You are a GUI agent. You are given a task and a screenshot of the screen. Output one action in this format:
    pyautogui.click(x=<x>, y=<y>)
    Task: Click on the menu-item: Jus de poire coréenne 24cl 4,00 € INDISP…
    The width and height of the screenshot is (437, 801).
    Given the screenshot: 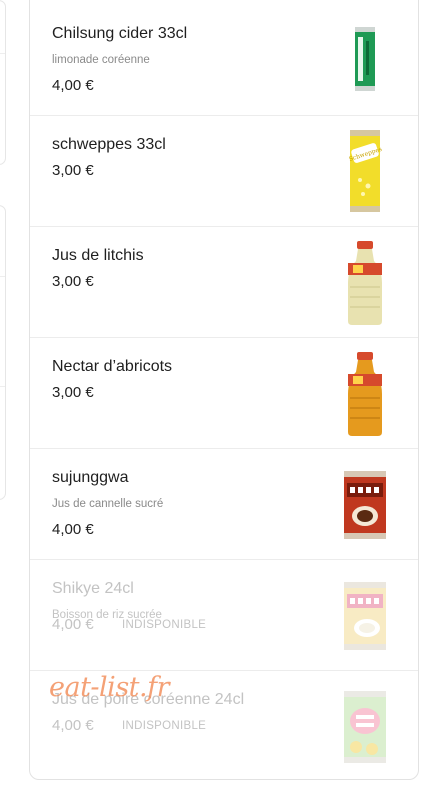 What is the action you would take?
    pyautogui.click(x=224, y=725)
    